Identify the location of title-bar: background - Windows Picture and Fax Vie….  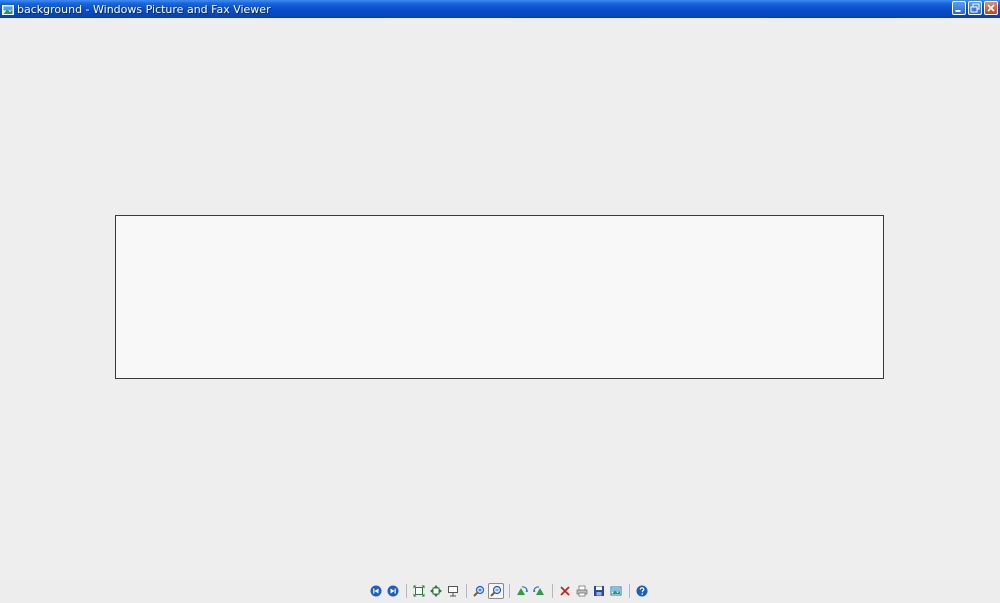
(500, 9).